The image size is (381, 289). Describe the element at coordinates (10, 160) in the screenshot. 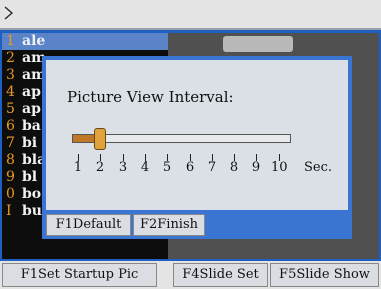

I see `list-item-number: 8` at that location.